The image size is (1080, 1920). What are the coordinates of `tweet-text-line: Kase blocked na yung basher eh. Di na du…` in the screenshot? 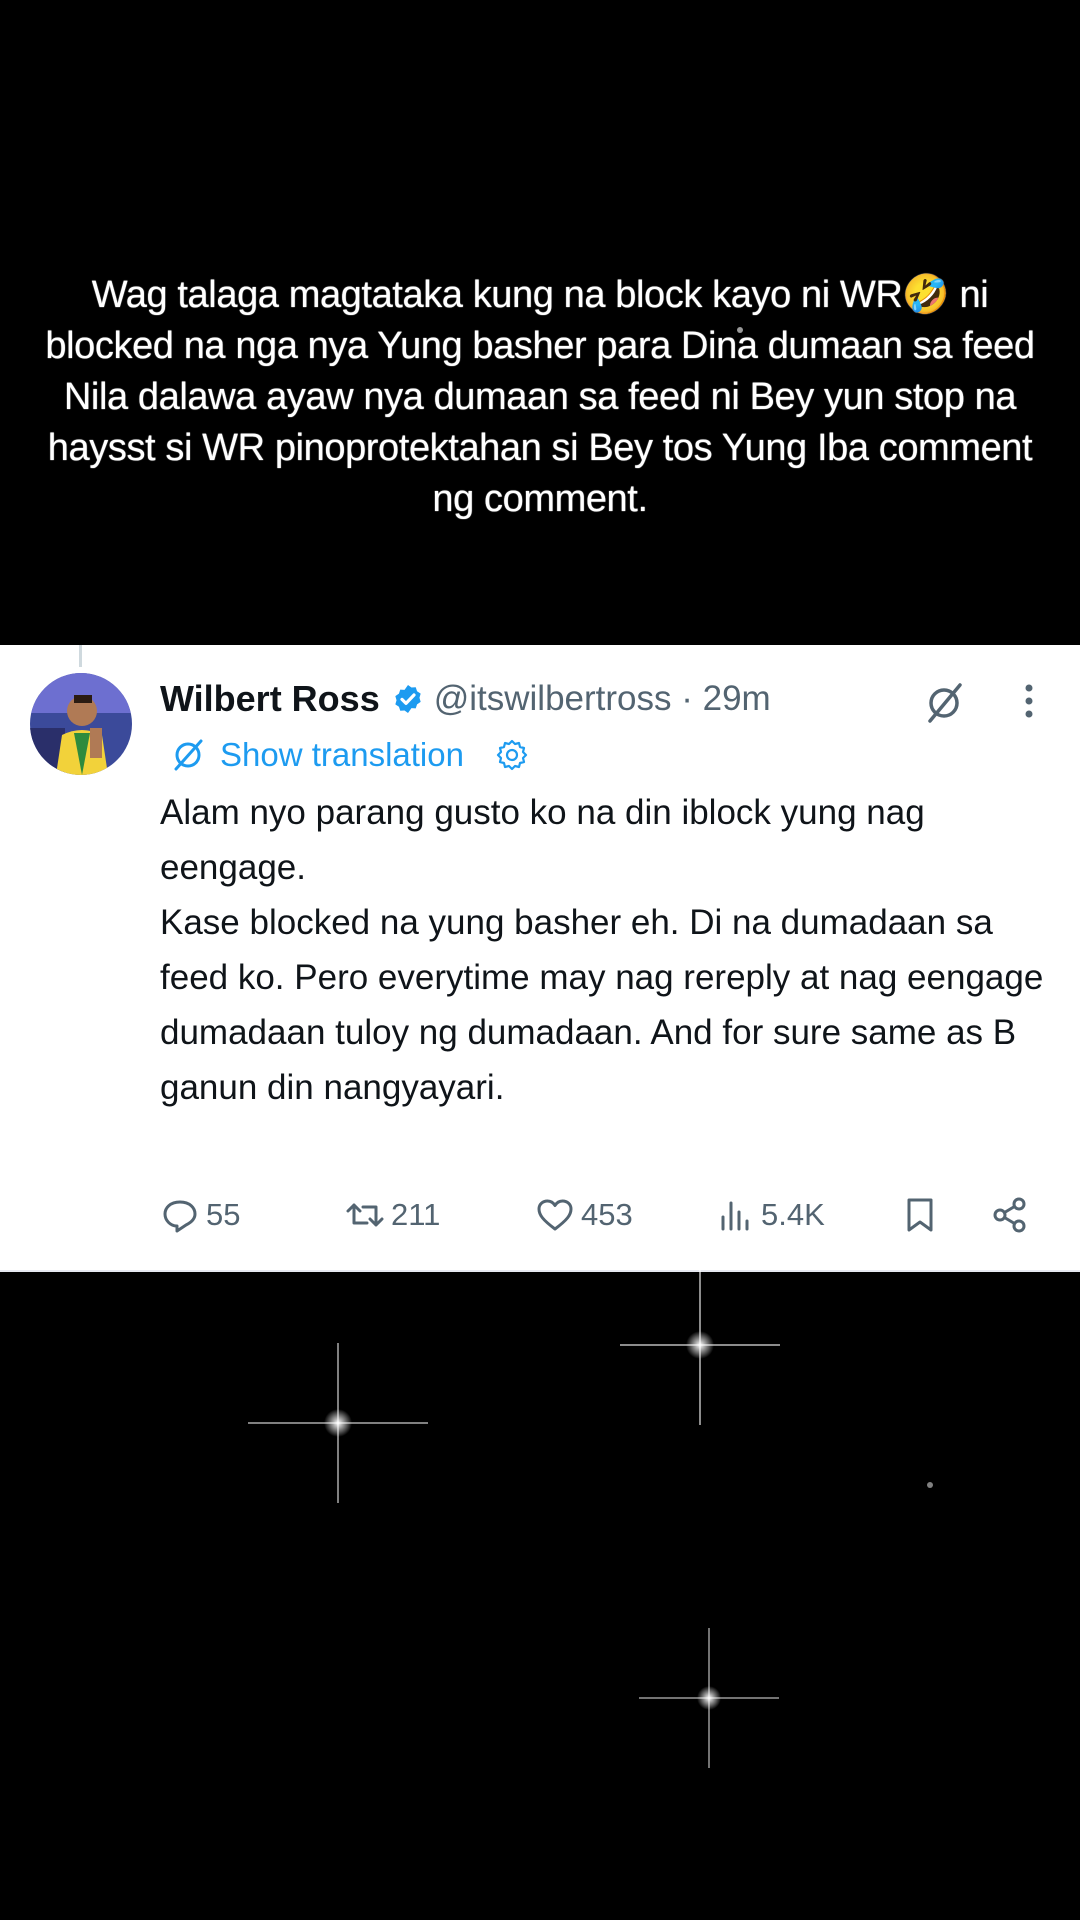 It's located at (602, 1005).